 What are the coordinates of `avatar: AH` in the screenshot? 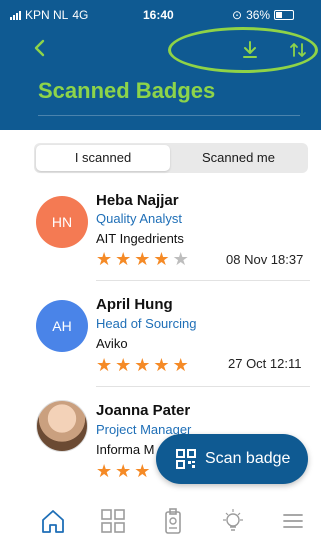 It's located at (62, 326).